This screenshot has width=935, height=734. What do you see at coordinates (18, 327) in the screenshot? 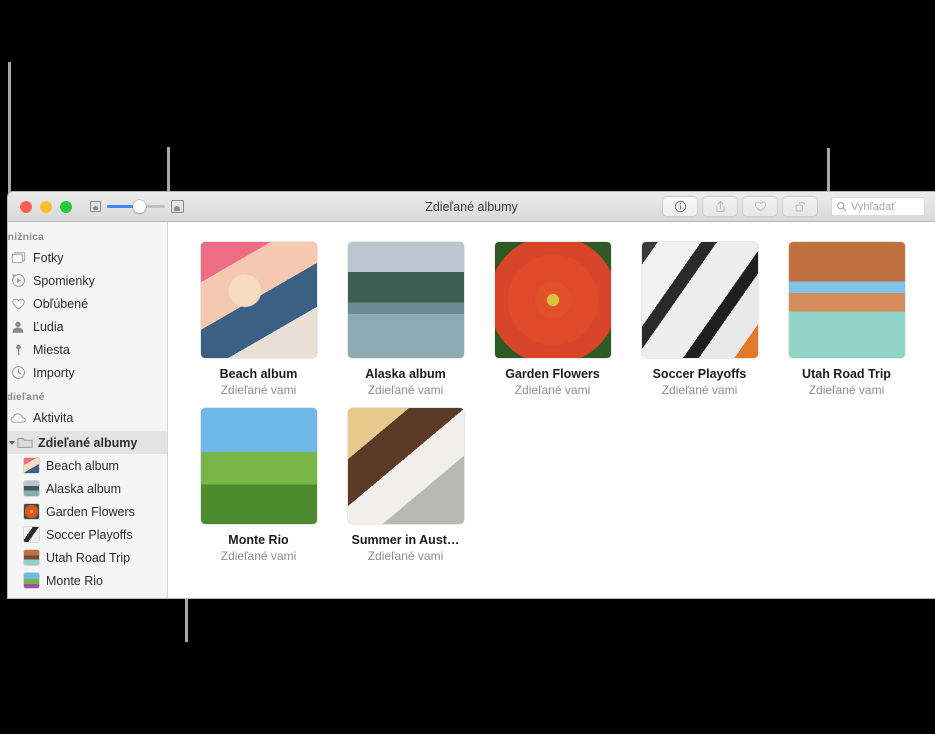
I see `person-icon` at bounding box center [18, 327].